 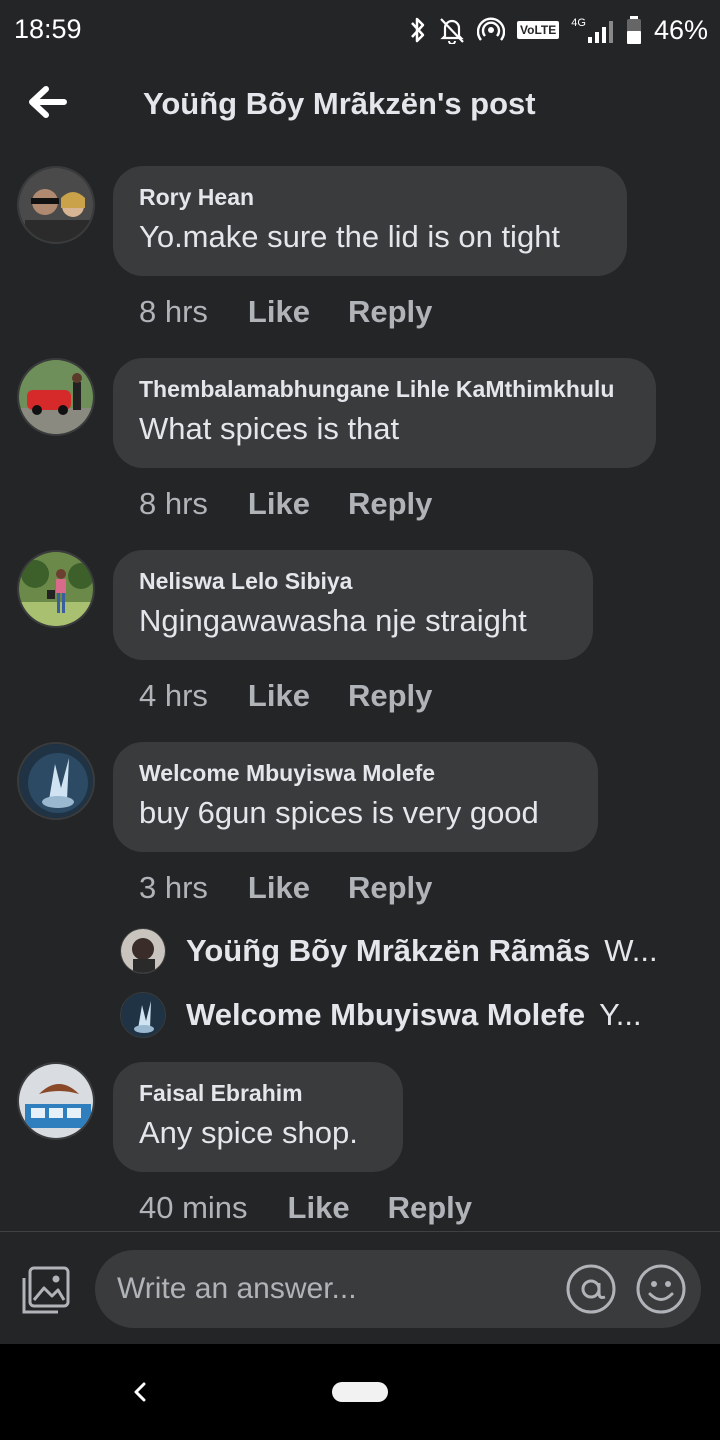 What do you see at coordinates (333, 620) in the screenshot?
I see `comment-text: Ngingawawasha nje straight` at bounding box center [333, 620].